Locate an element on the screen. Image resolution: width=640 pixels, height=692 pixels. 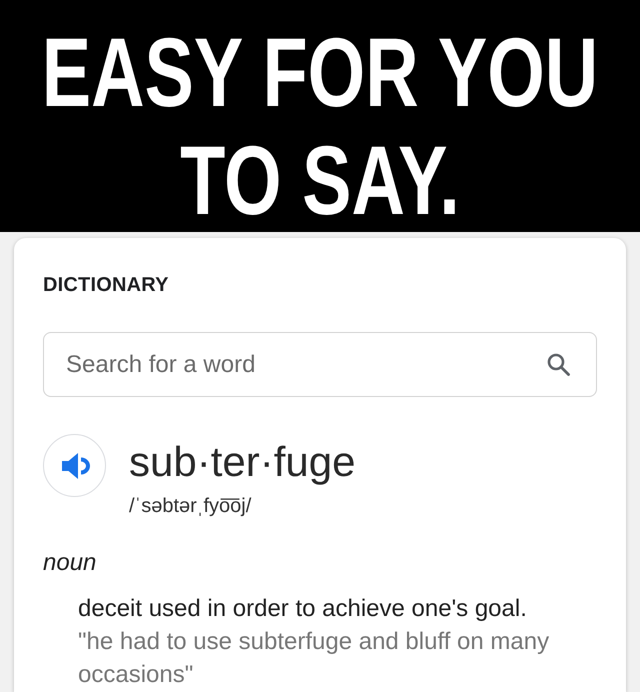
speaker-icon is located at coordinates (75, 466).